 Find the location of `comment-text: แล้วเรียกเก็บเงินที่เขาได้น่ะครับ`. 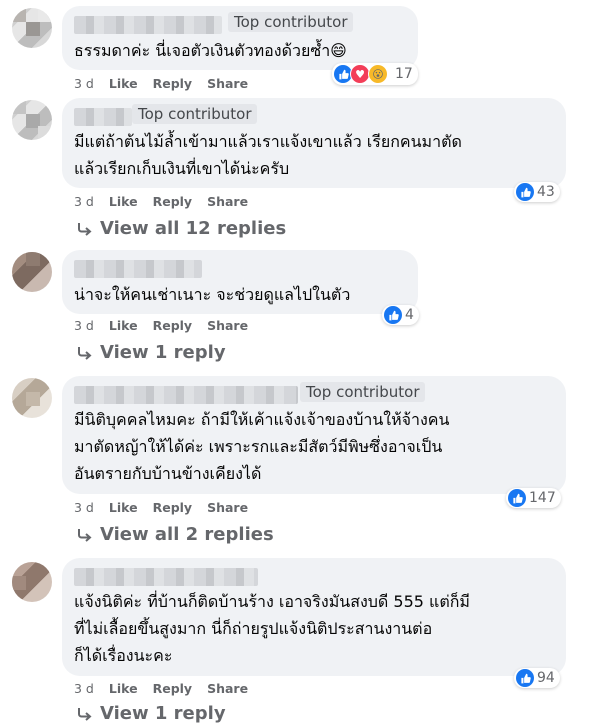

comment-text: แล้วเรียกเก็บเงินที่เขาได้น่ะครับ is located at coordinates (182, 168).